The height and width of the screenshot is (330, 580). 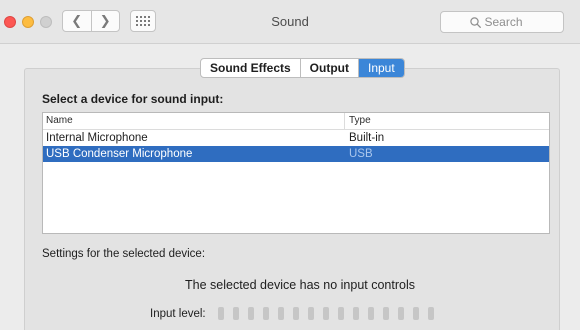 What do you see at coordinates (367, 138) in the screenshot?
I see `device-type-cell: Built-in` at bounding box center [367, 138].